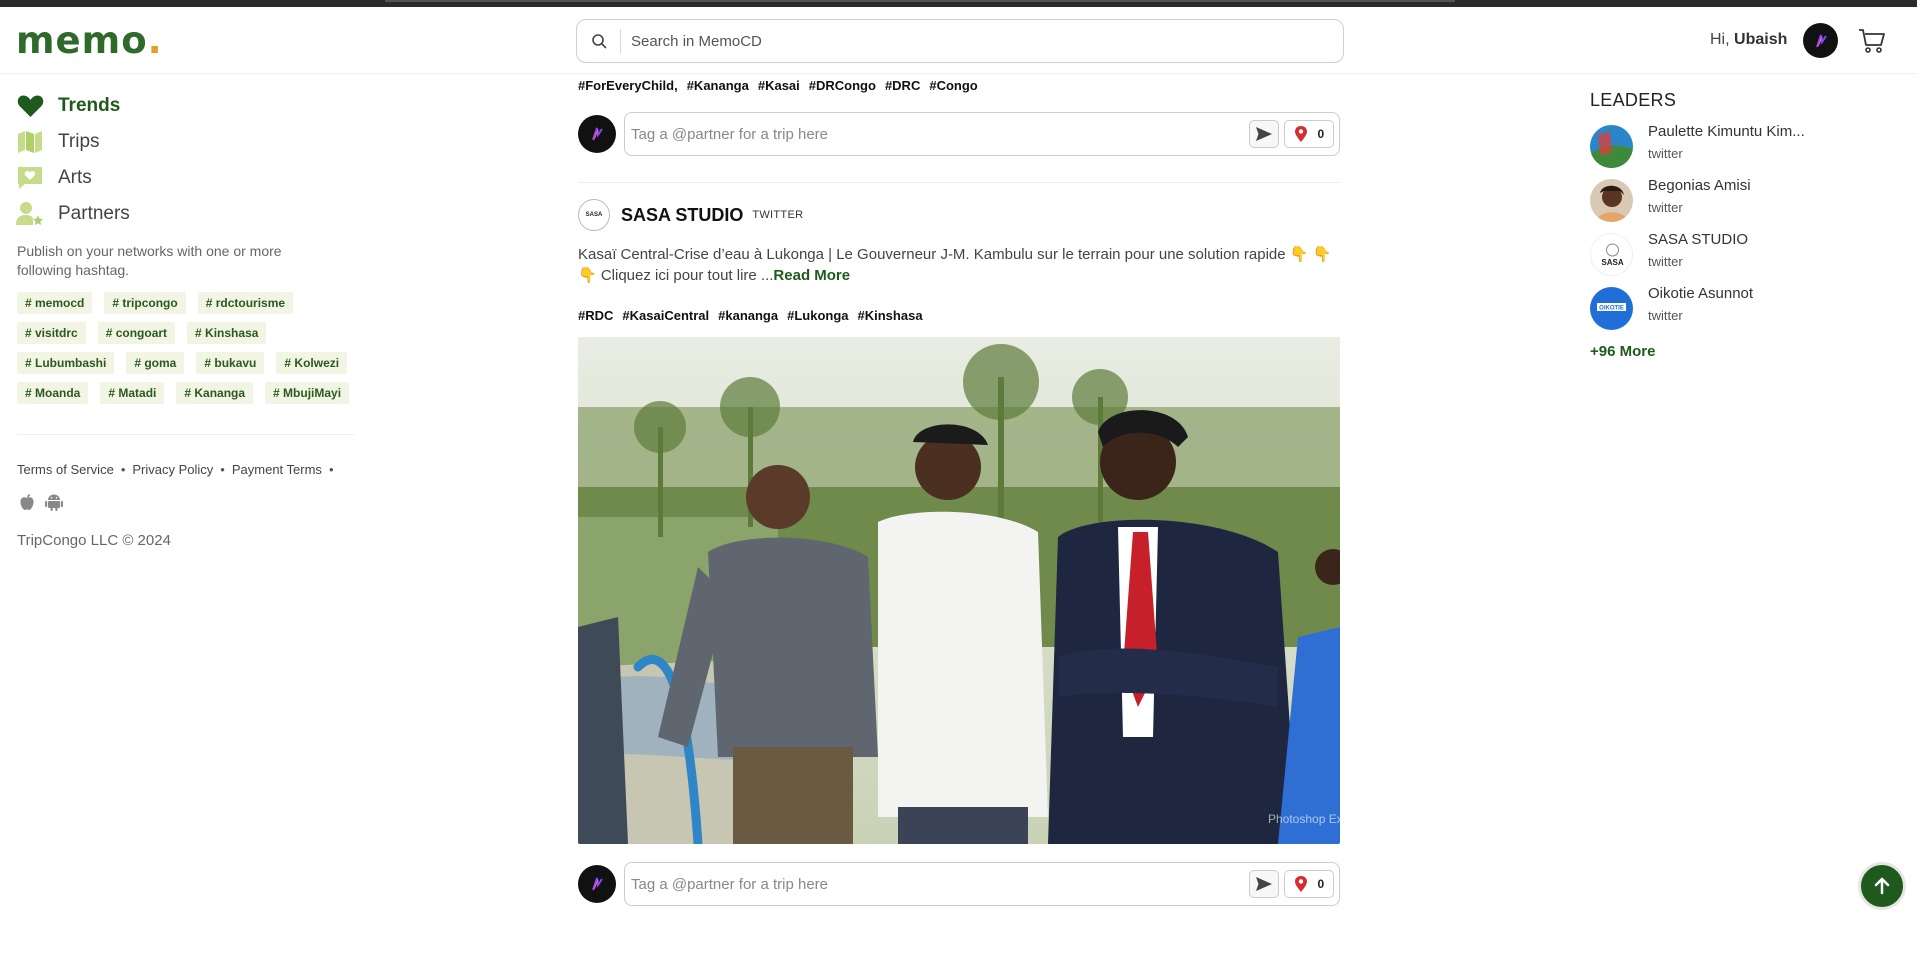  What do you see at coordinates (1304, 819) in the screenshot?
I see `photo-watermark: Photoshop Express` at bounding box center [1304, 819].